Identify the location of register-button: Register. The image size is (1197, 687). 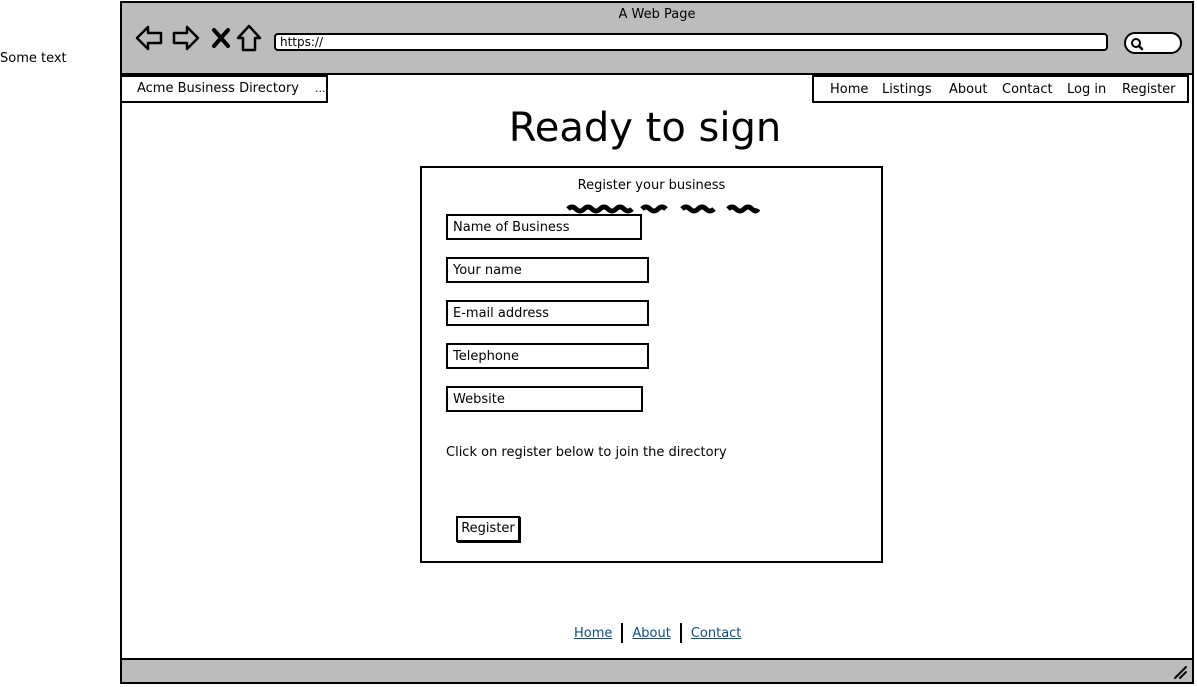
(488, 529).